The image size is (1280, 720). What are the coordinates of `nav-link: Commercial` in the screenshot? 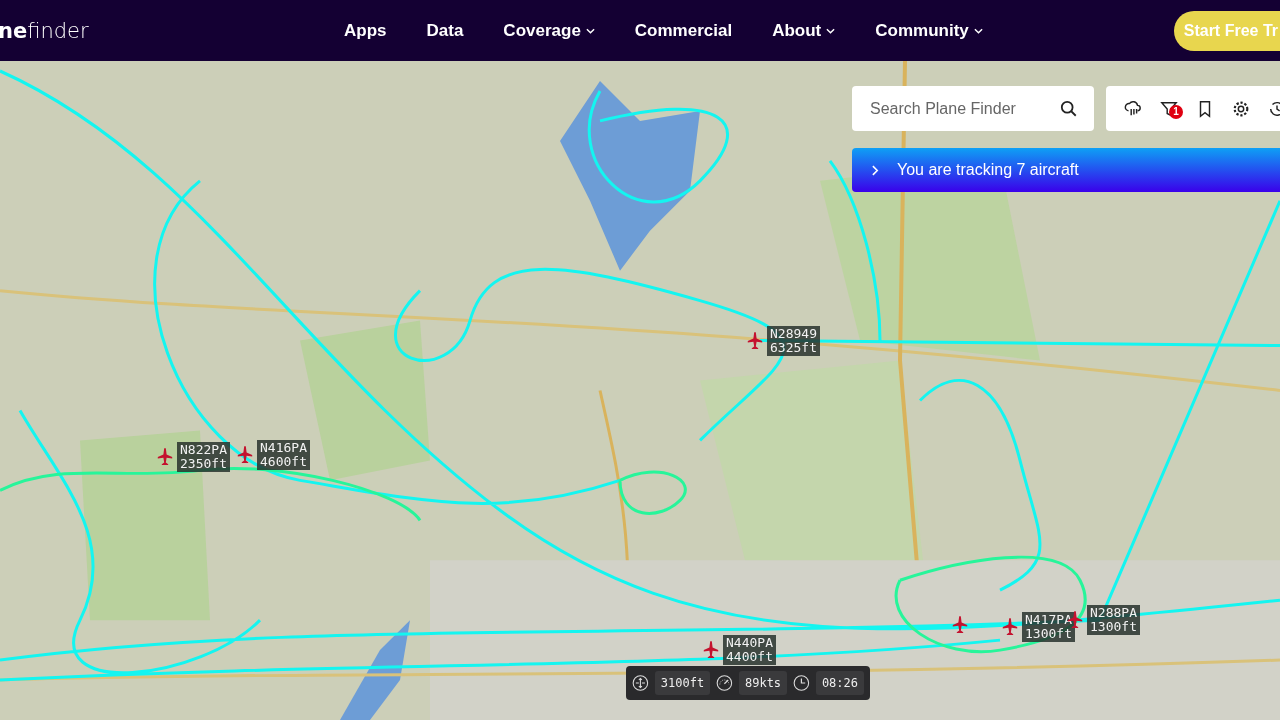 It's located at (683, 30).